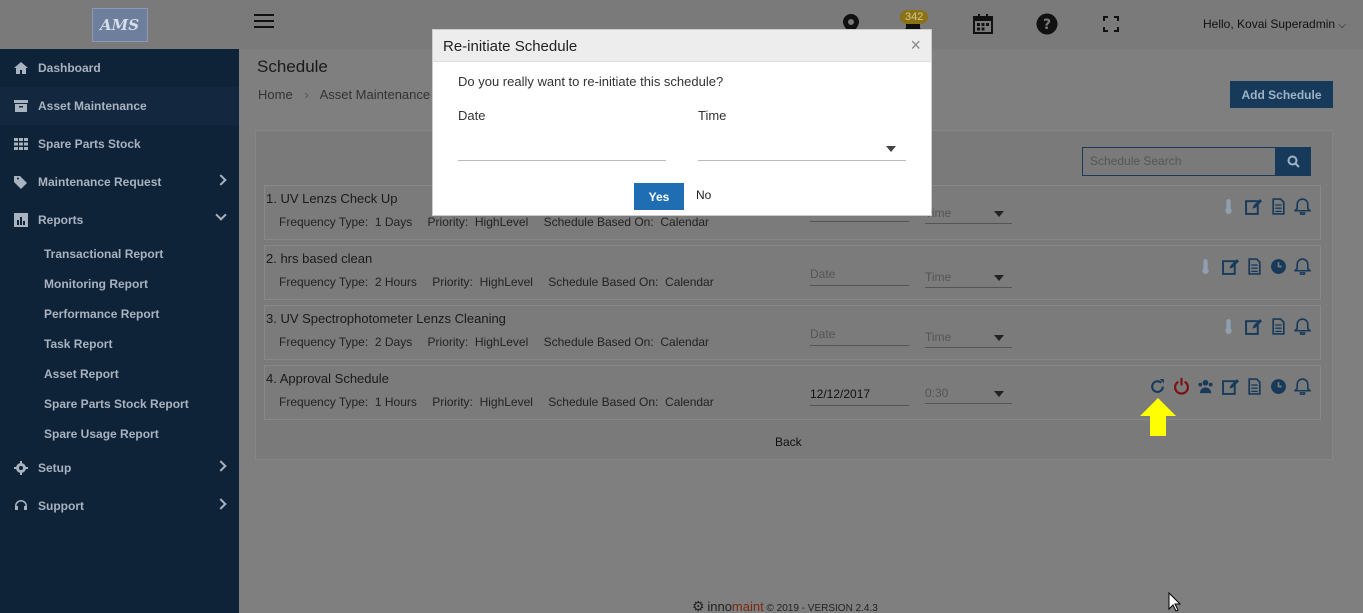 The height and width of the screenshot is (613, 1363). What do you see at coordinates (659, 196) in the screenshot?
I see `yes-button: Yes` at bounding box center [659, 196].